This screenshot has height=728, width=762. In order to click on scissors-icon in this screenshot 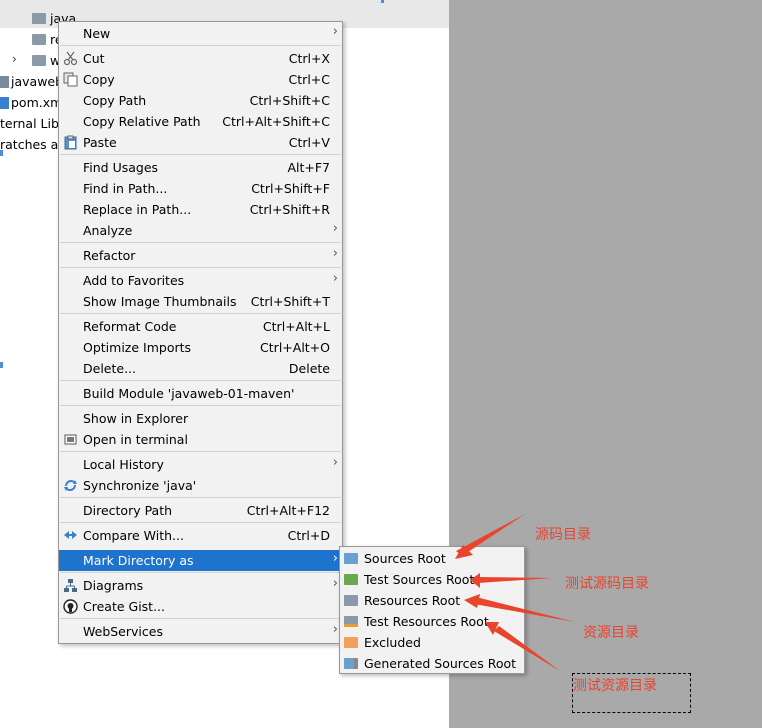, I will do `click(70, 58)`.